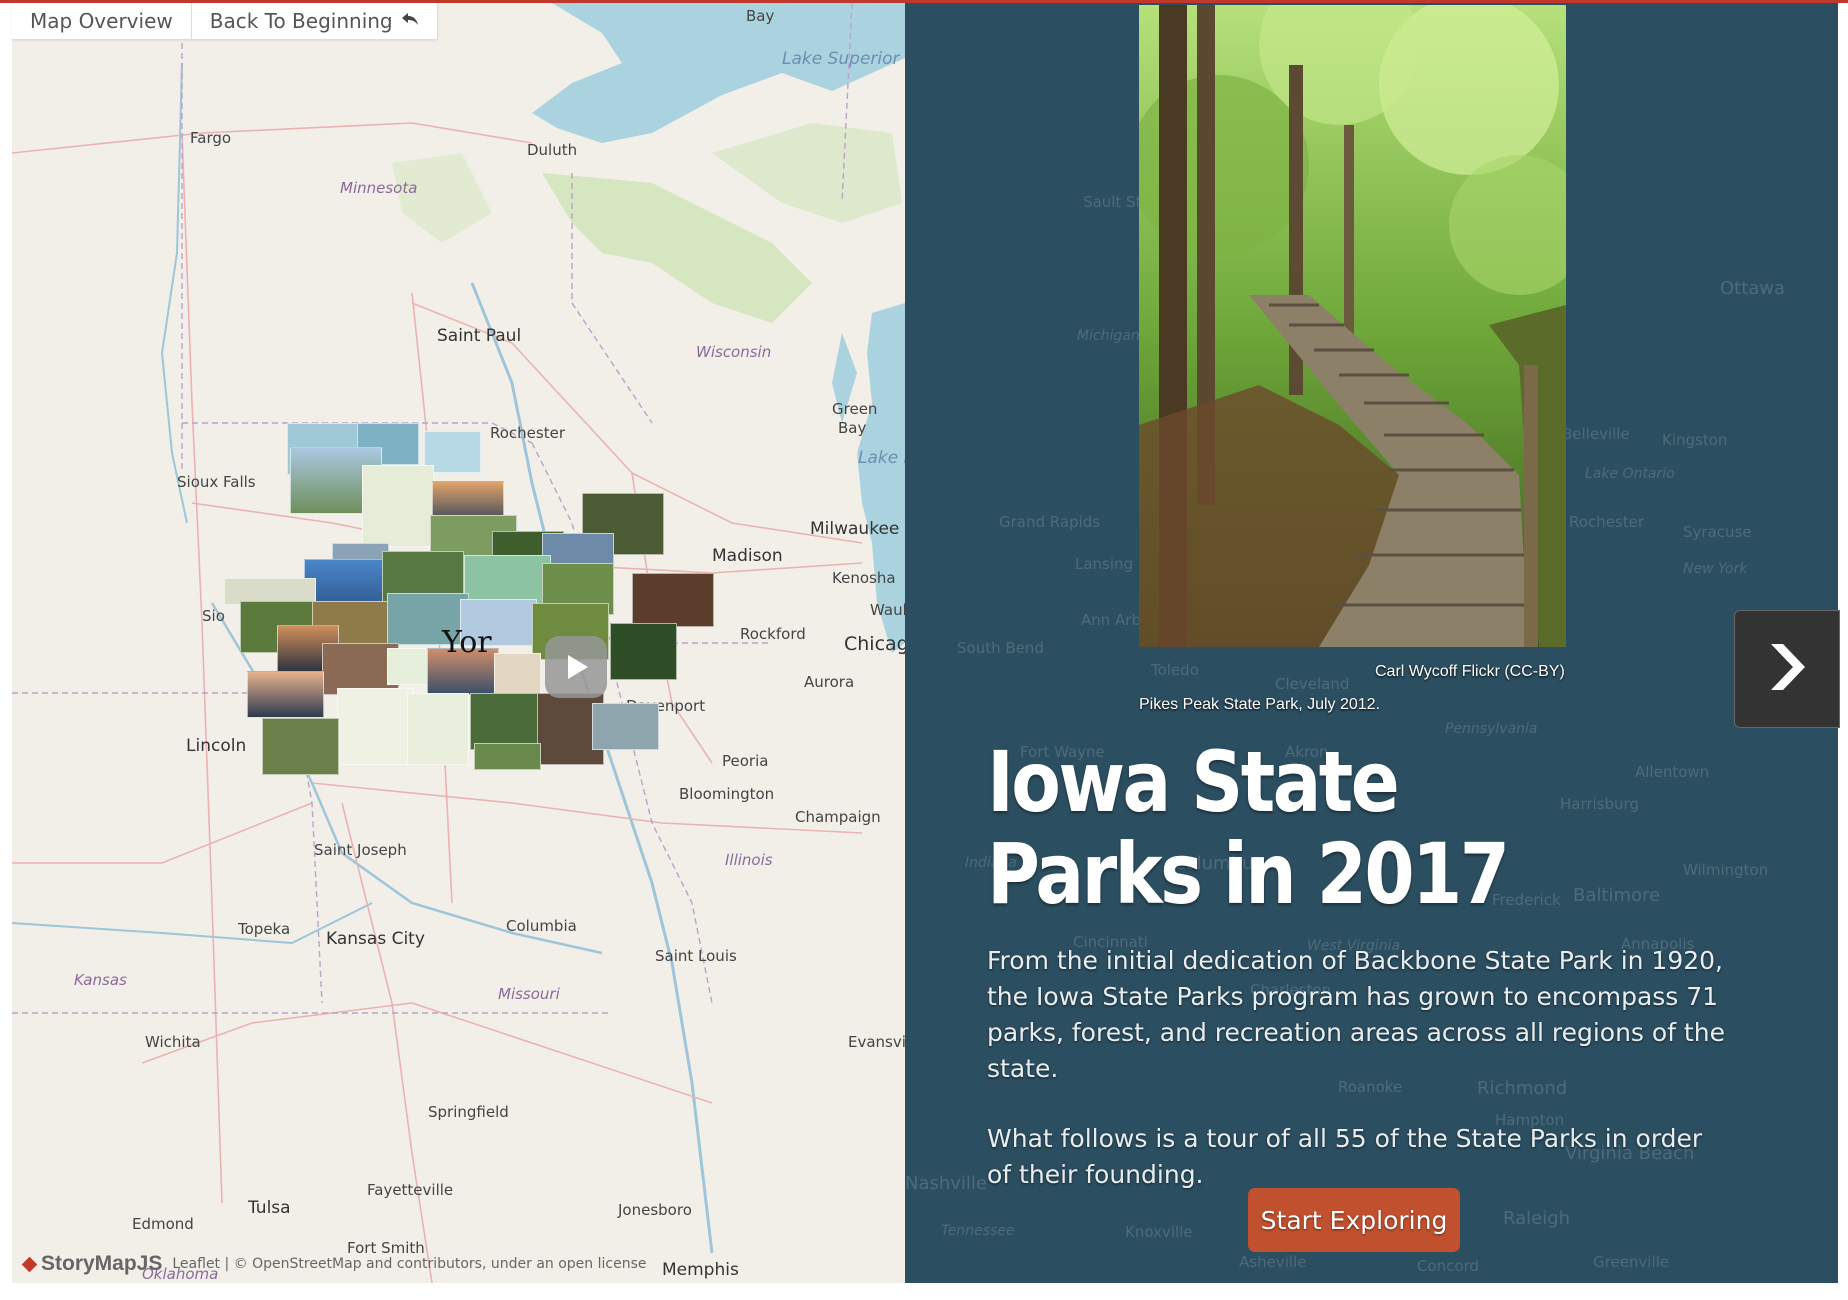 Image resolution: width=1848 pixels, height=1300 pixels. Describe the element at coordinates (360, 850) in the screenshot. I see `city-label: Saint Joseph` at that location.